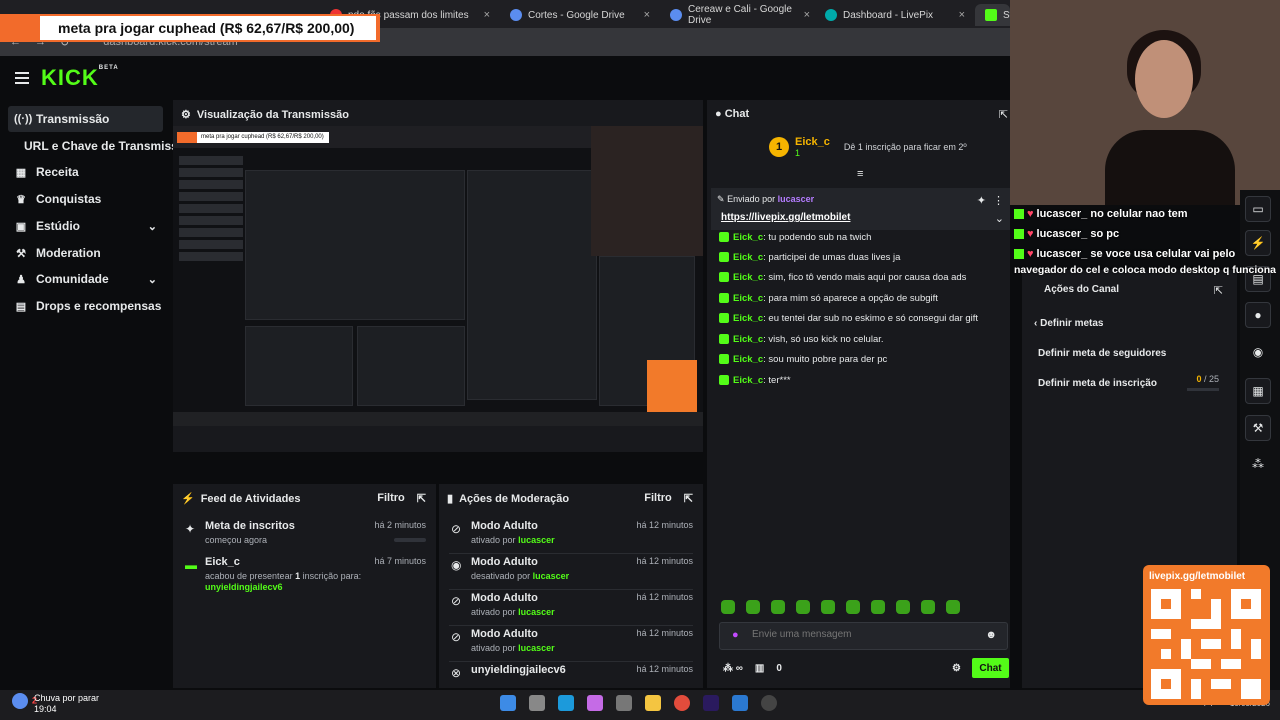 This screenshot has height=720, width=1280. Describe the element at coordinates (1258, 315) in the screenshot. I see `chat-bubble-icon: ●` at that location.